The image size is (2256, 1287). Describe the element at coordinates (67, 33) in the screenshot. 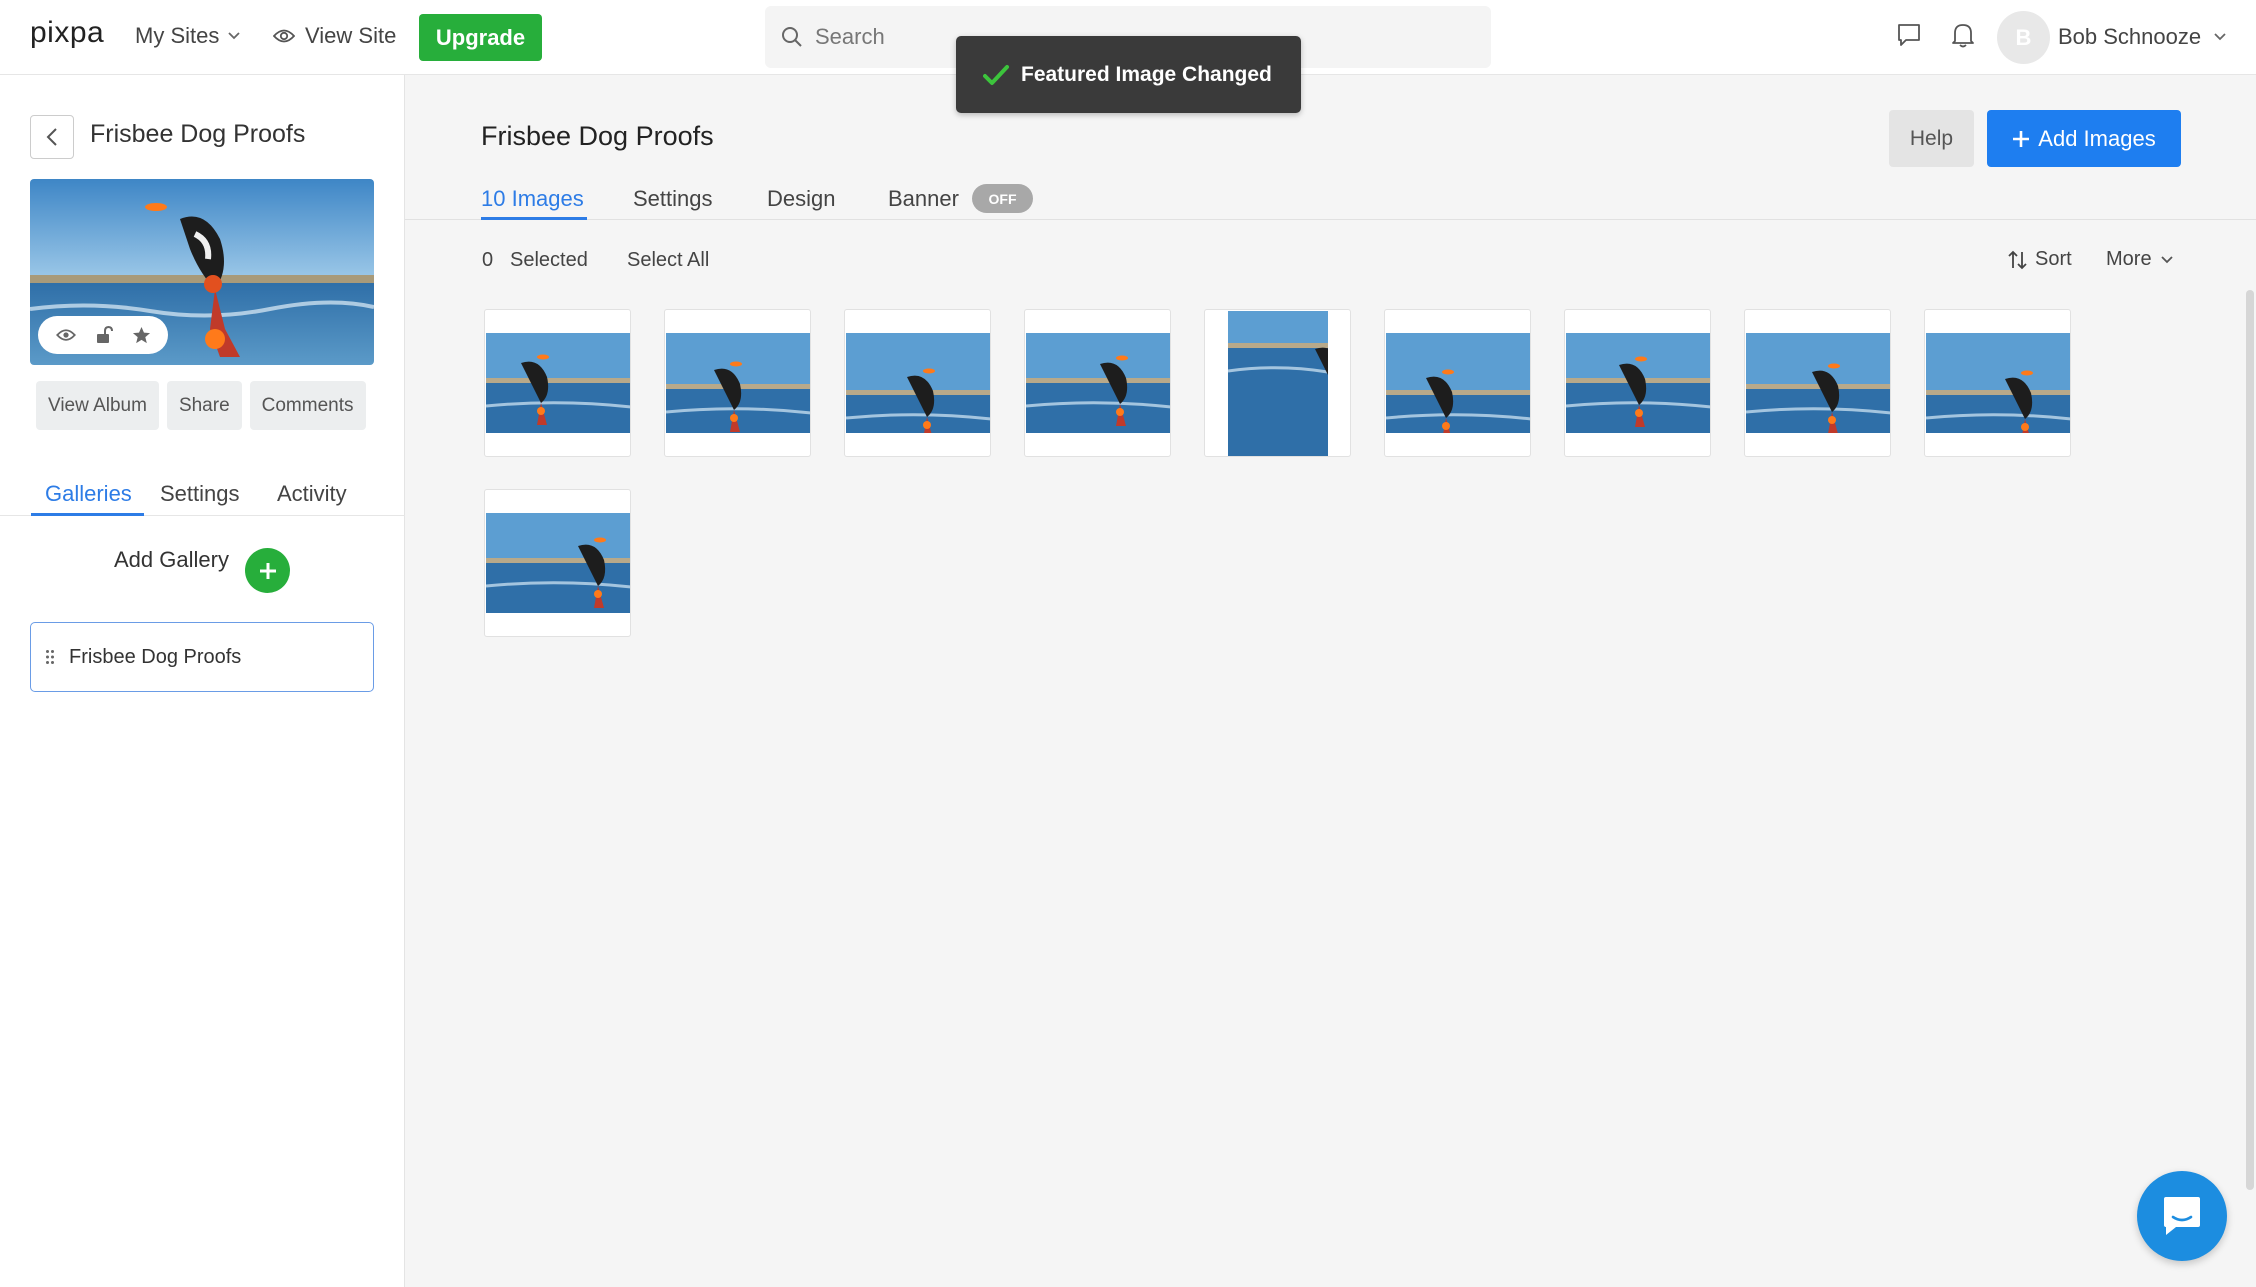

I see `pixpa-logo: pixpa` at that location.